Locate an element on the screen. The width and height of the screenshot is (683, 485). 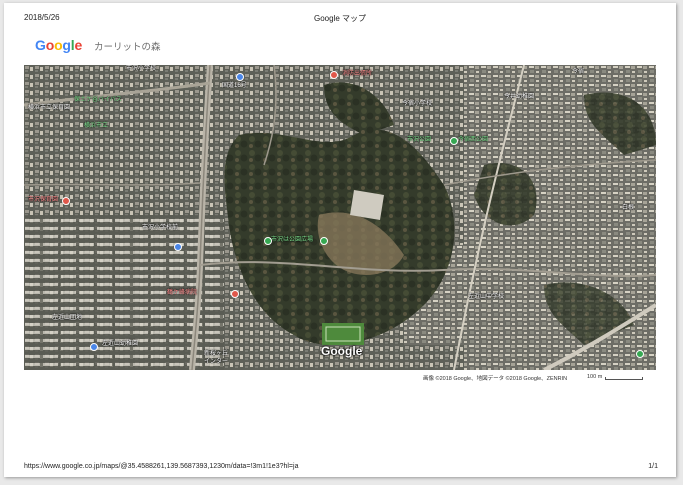
map-label: 保土ケ谷バイパス is located at coordinates (98, 100).